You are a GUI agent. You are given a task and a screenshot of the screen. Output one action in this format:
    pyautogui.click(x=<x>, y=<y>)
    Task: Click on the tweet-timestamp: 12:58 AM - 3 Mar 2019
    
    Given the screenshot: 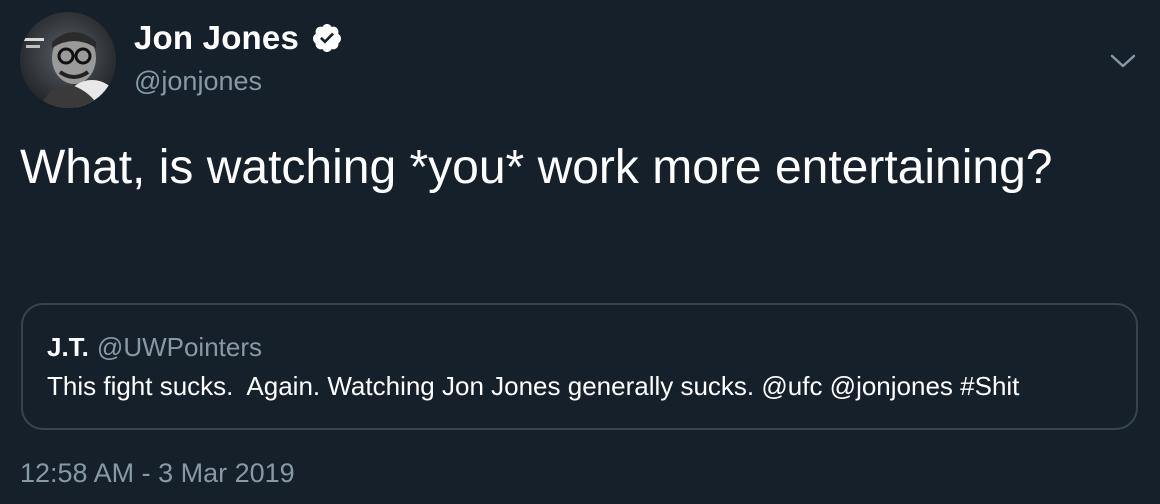 What is the action you would take?
    pyautogui.click(x=157, y=473)
    